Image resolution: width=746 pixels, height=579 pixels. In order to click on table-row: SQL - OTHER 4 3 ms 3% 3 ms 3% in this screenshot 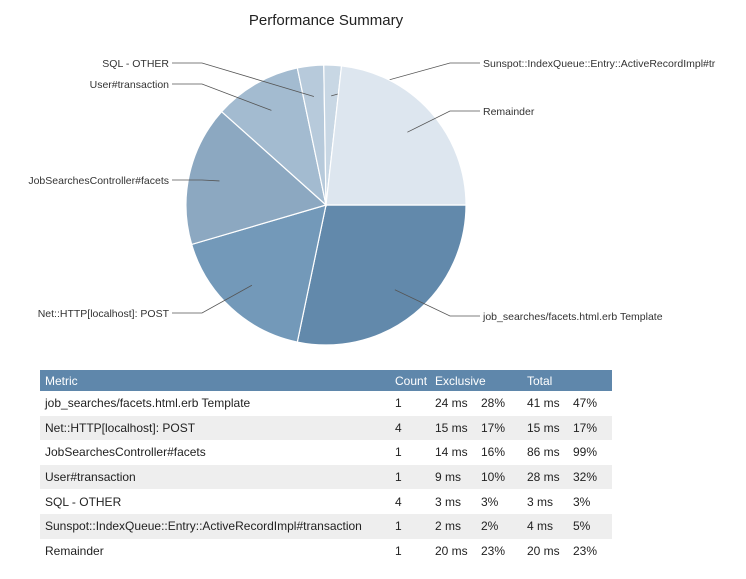, I will do `click(326, 501)`.